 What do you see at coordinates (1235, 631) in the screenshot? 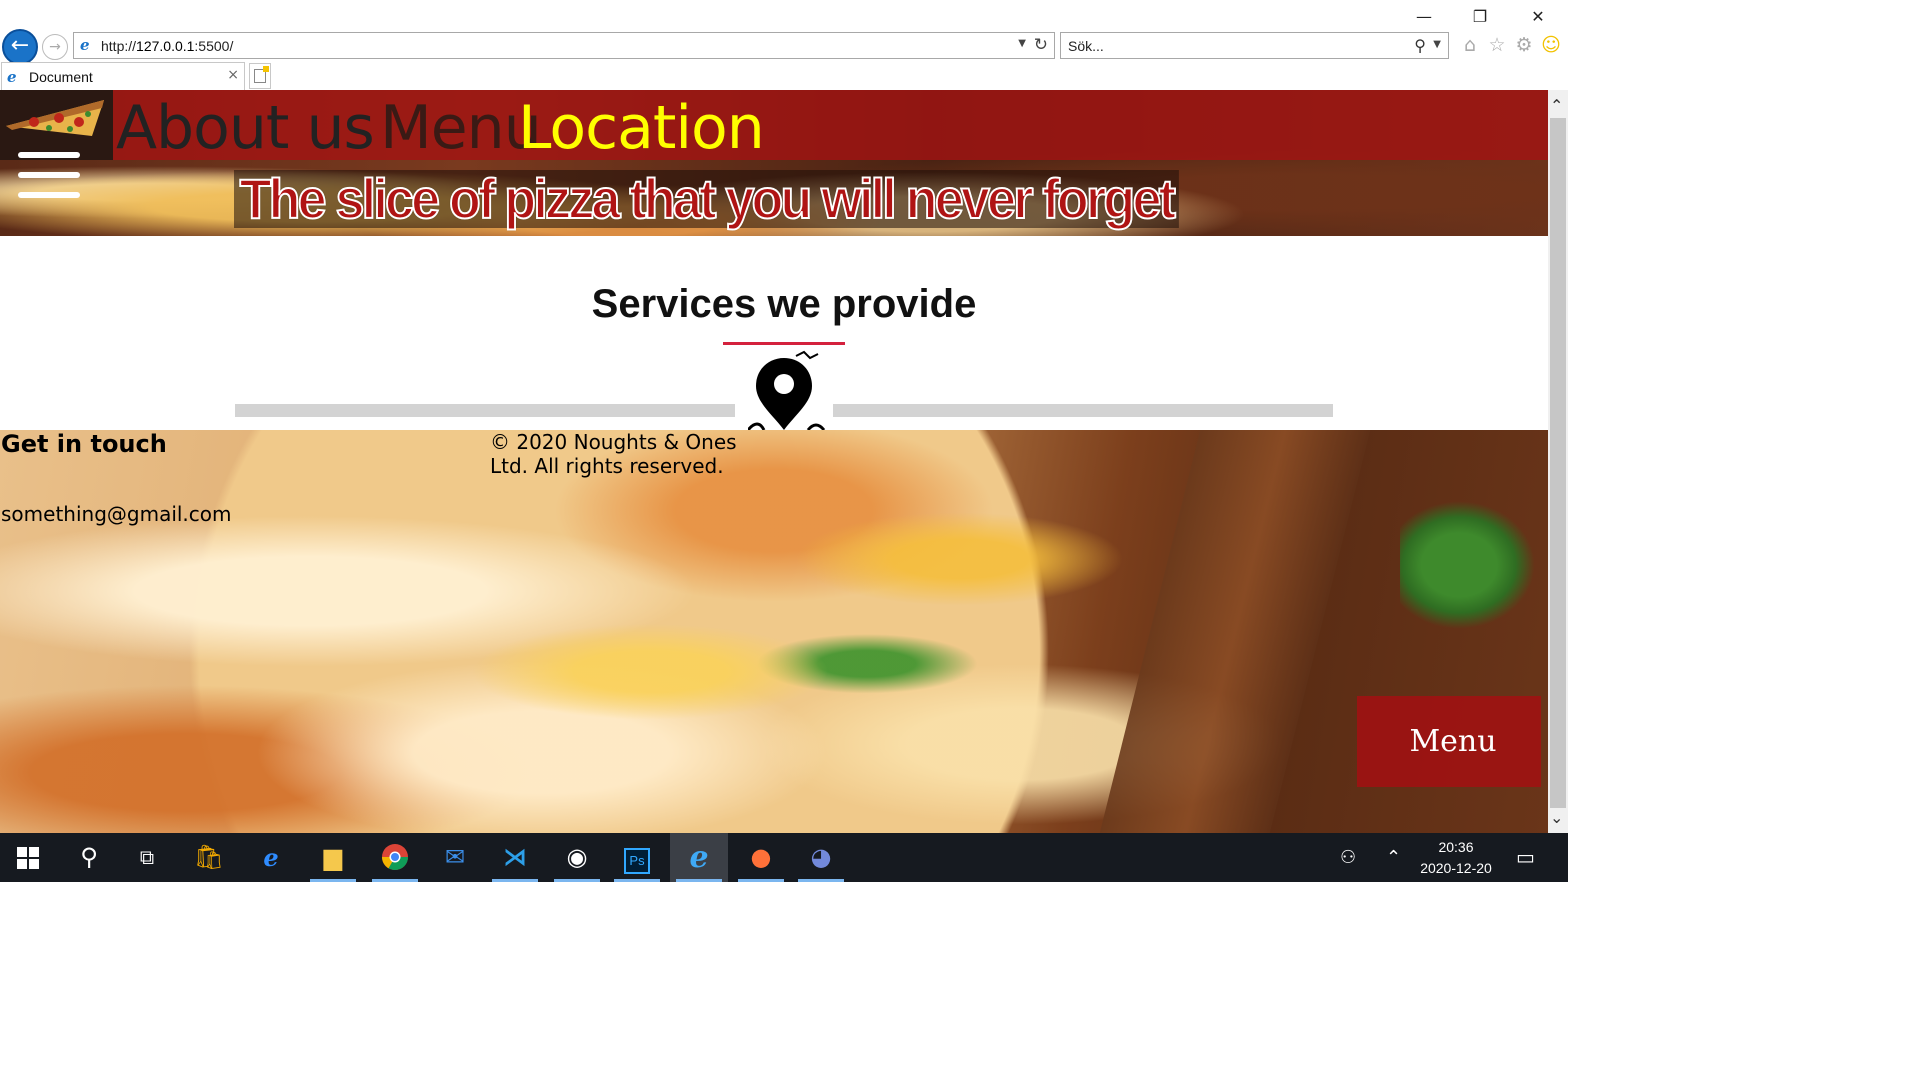
I see `wooden-board-decoration` at bounding box center [1235, 631].